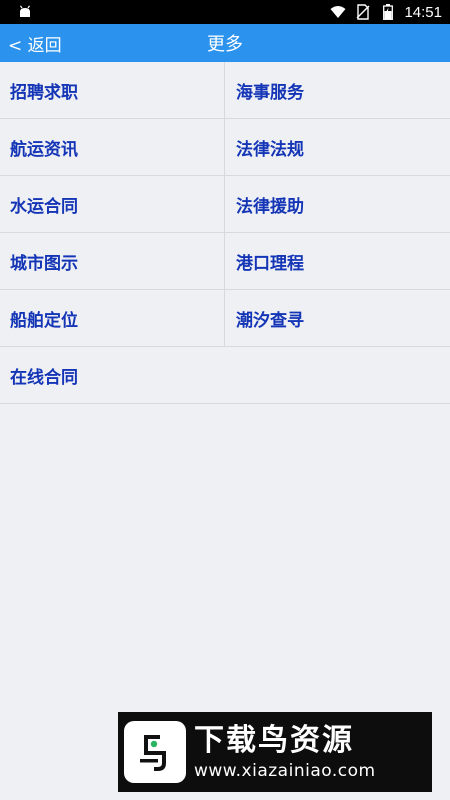 This screenshot has width=450, height=800. I want to click on status-time: 14:51, so click(423, 12).